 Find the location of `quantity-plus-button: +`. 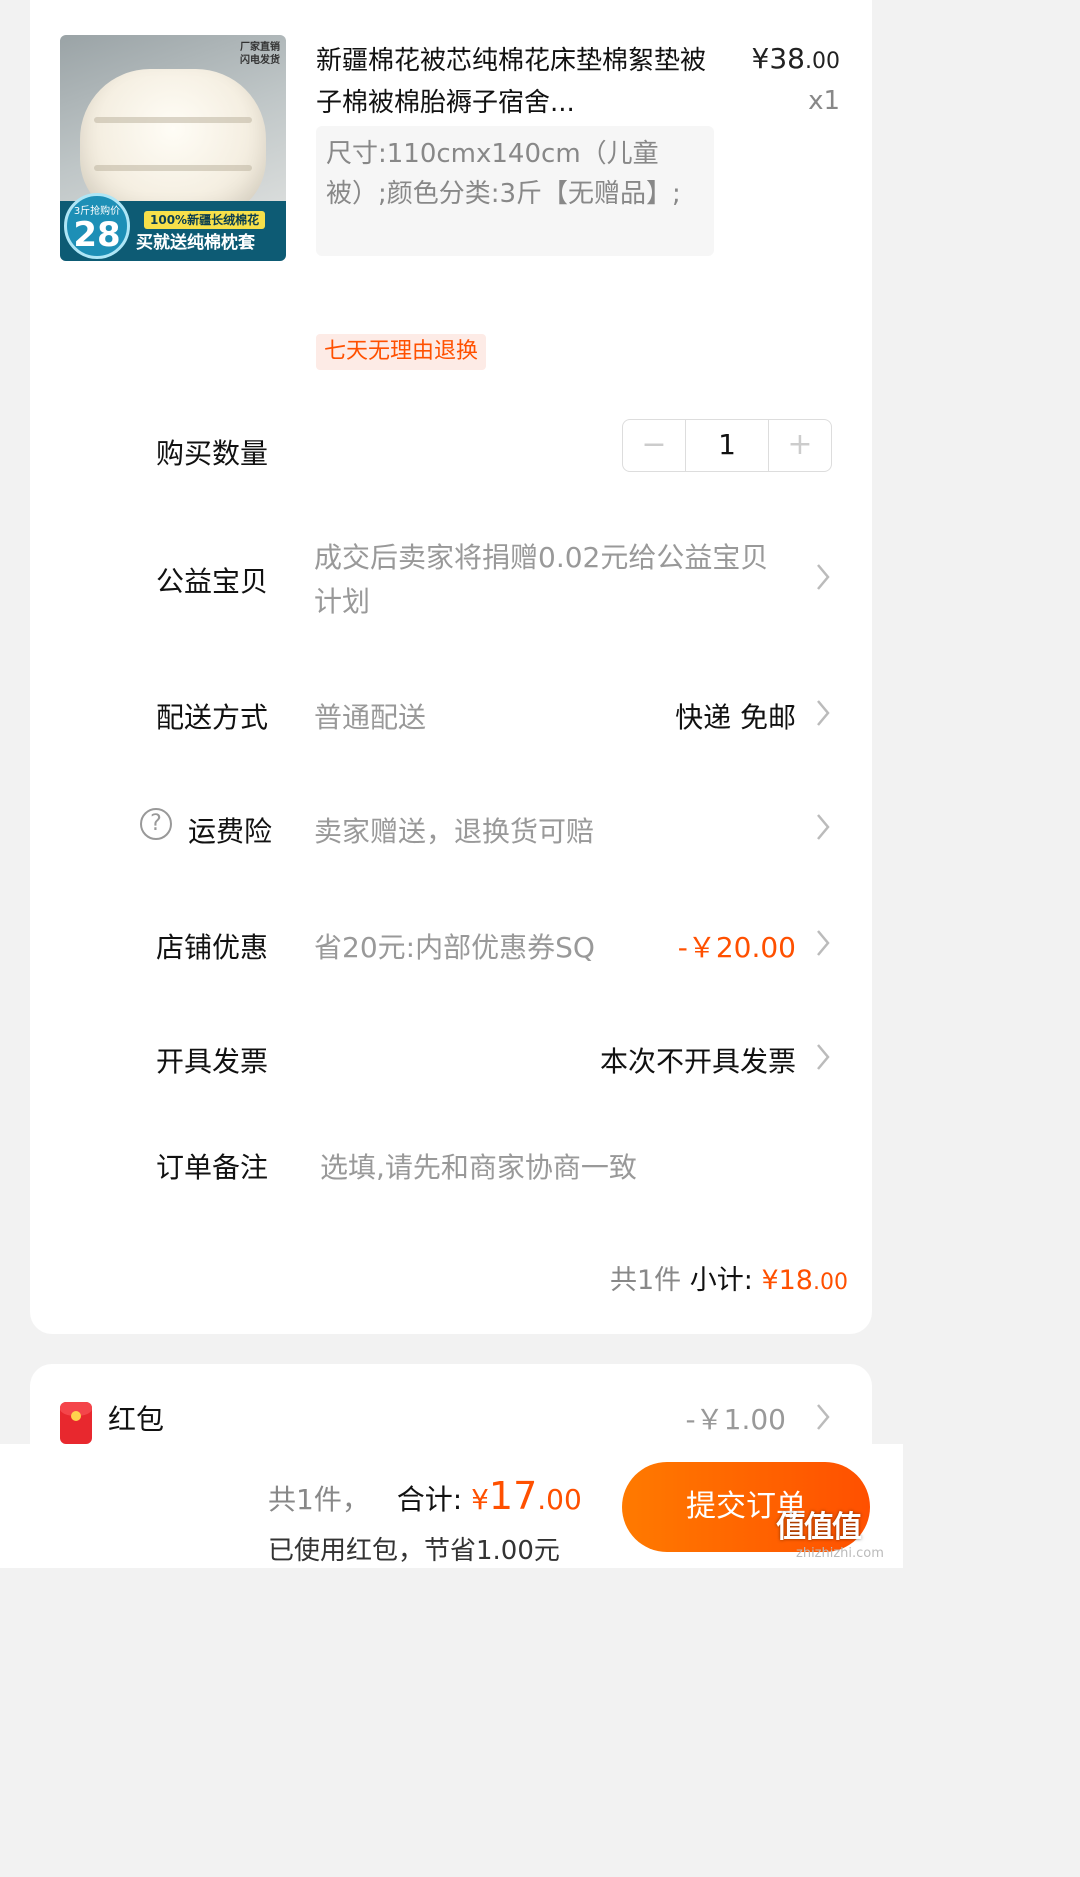

quantity-plus-button: + is located at coordinates (800, 445).